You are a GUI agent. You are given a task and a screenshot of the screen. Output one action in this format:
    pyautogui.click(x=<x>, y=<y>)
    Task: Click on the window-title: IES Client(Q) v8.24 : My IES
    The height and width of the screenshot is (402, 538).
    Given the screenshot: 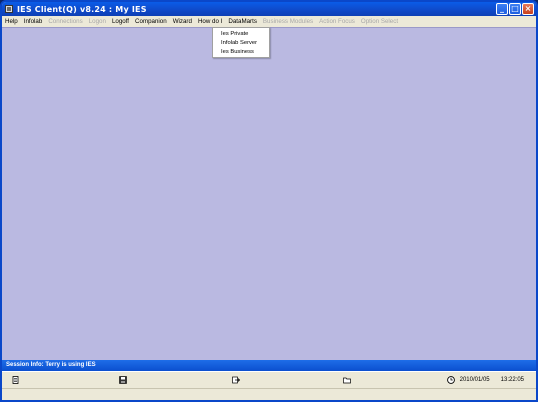 What is the action you would take?
    pyautogui.click(x=82, y=9)
    